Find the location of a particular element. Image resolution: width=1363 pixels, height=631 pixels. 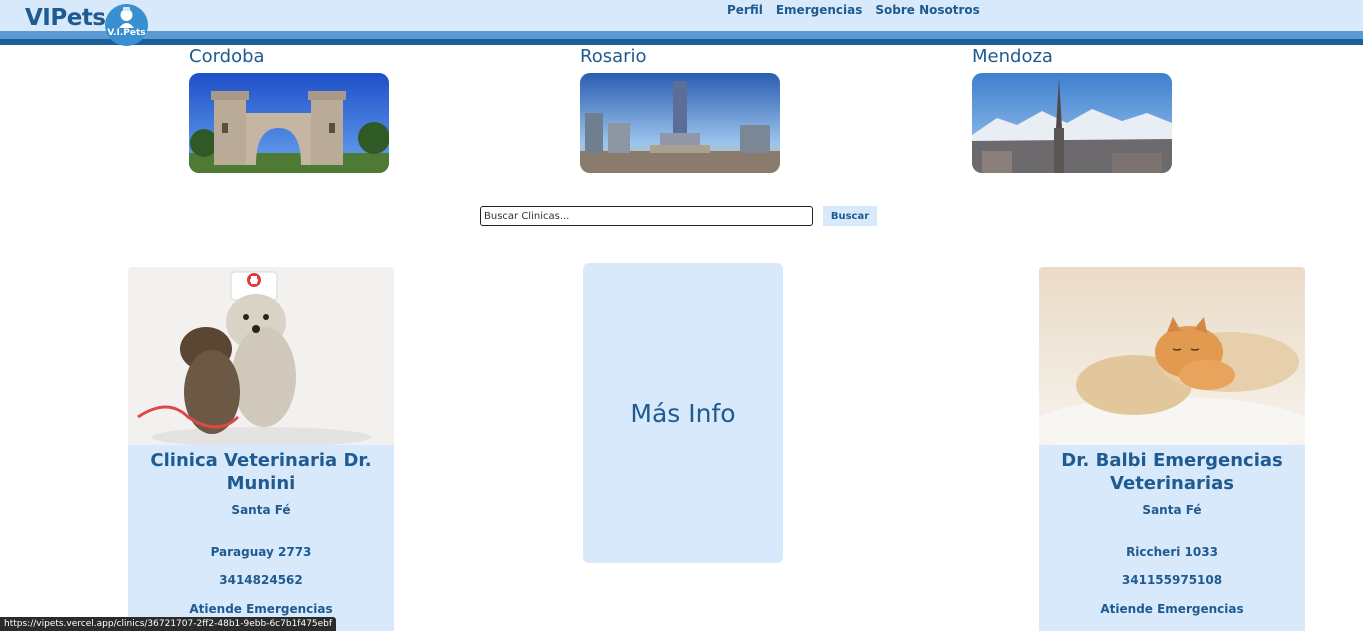

clinic-address: Riccheri 1033 is located at coordinates (1172, 552).